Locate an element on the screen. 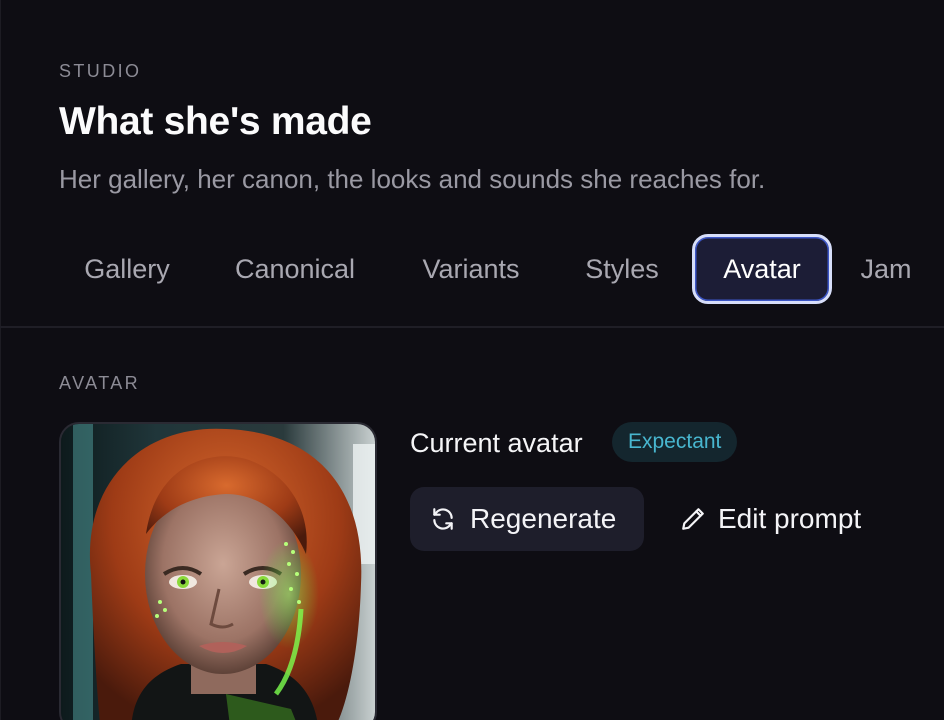  avatar-image is located at coordinates (218, 571).